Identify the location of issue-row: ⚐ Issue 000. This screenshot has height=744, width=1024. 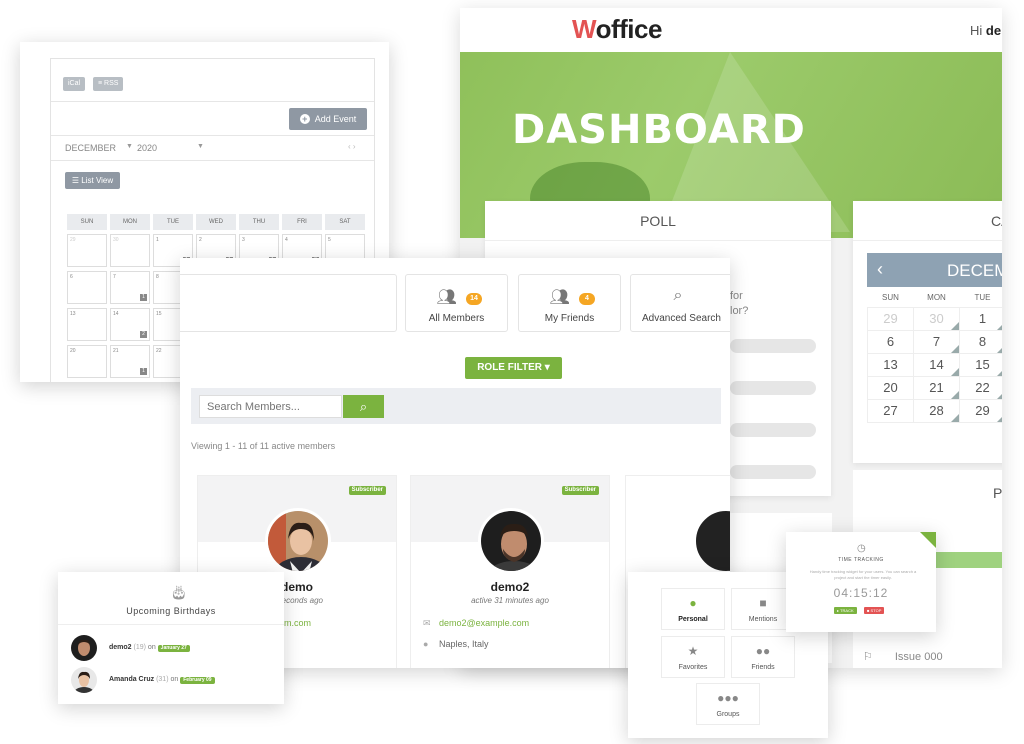
(903, 656).